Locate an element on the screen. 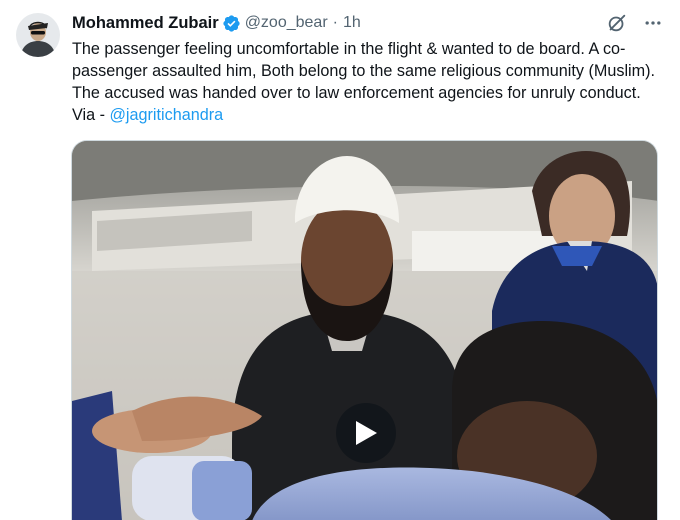 This screenshot has width=680, height=520. author-name: Mohammed Zubair is located at coordinates (145, 23).